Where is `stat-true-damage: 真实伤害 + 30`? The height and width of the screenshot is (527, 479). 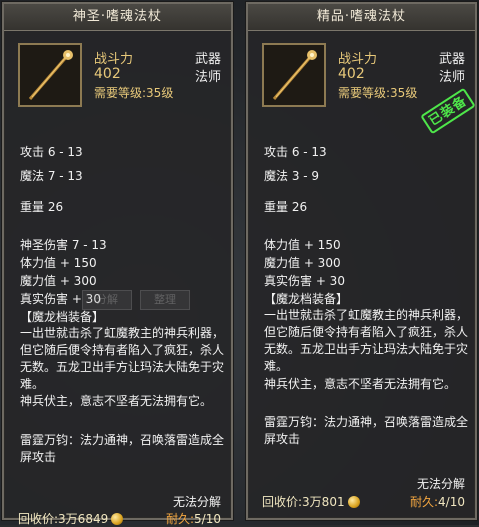 stat-true-damage: 真实伤害 + 30 is located at coordinates (304, 281).